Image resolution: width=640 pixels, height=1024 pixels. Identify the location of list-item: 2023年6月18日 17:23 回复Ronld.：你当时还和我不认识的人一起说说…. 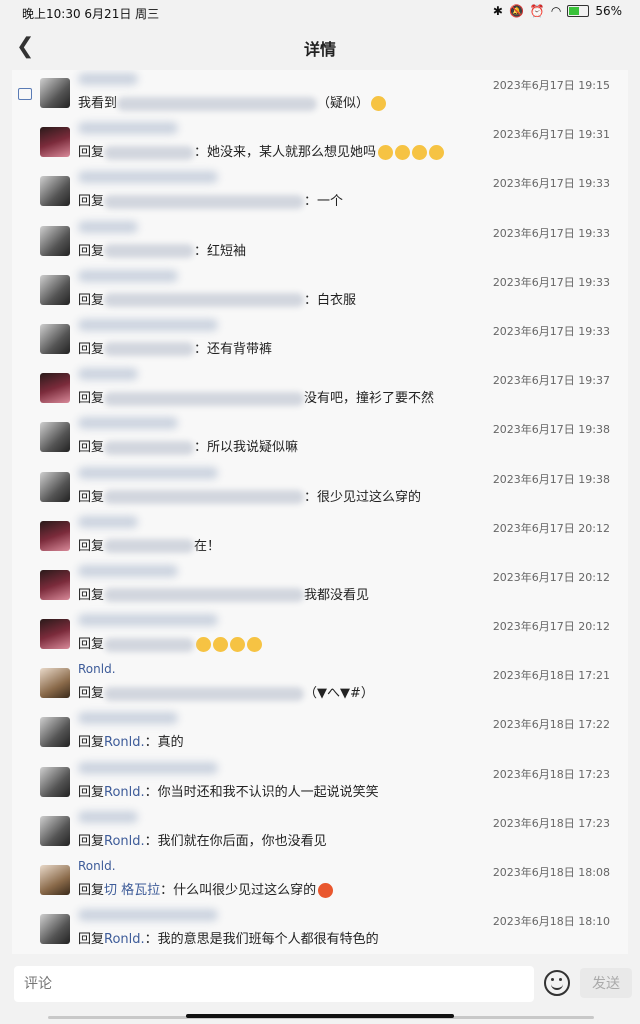
(320, 783).